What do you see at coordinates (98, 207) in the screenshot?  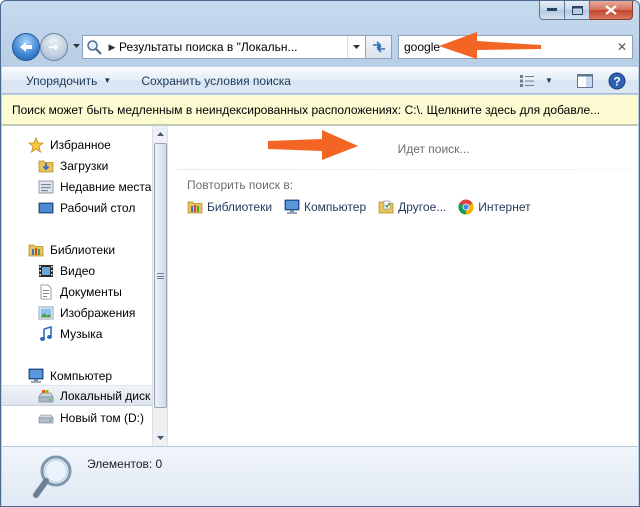 I see `sidebar-item-label: Рабочий стол` at bounding box center [98, 207].